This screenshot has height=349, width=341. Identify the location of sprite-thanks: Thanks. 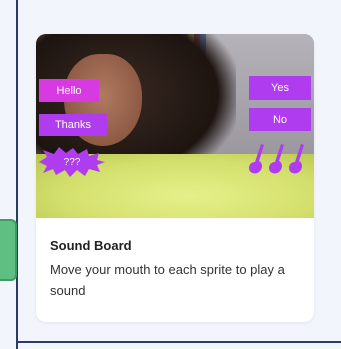
(73, 125).